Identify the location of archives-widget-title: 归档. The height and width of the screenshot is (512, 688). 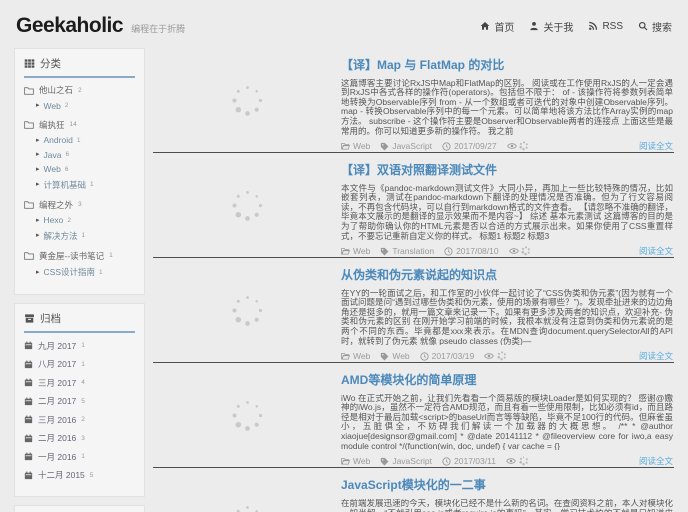
(79, 322).